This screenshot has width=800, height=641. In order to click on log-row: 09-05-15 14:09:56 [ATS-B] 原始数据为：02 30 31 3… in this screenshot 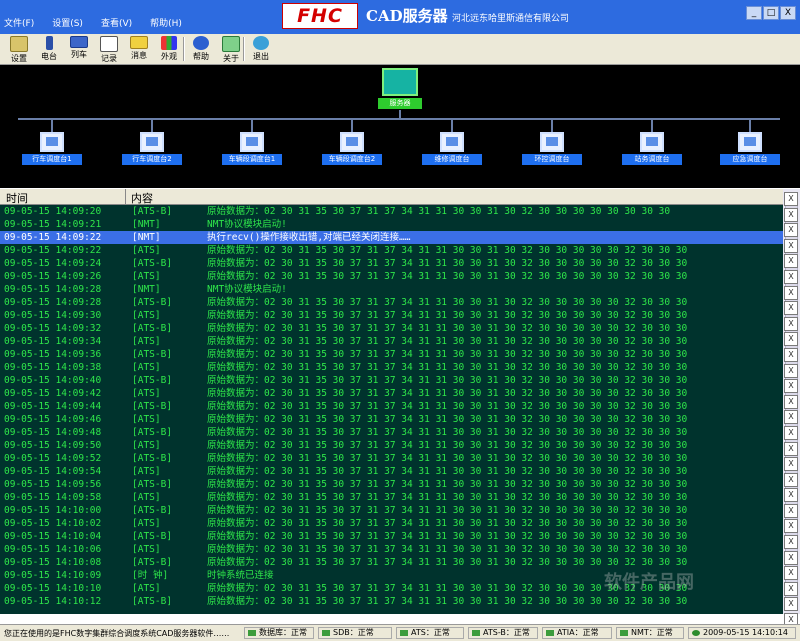, I will do `click(391, 484)`.